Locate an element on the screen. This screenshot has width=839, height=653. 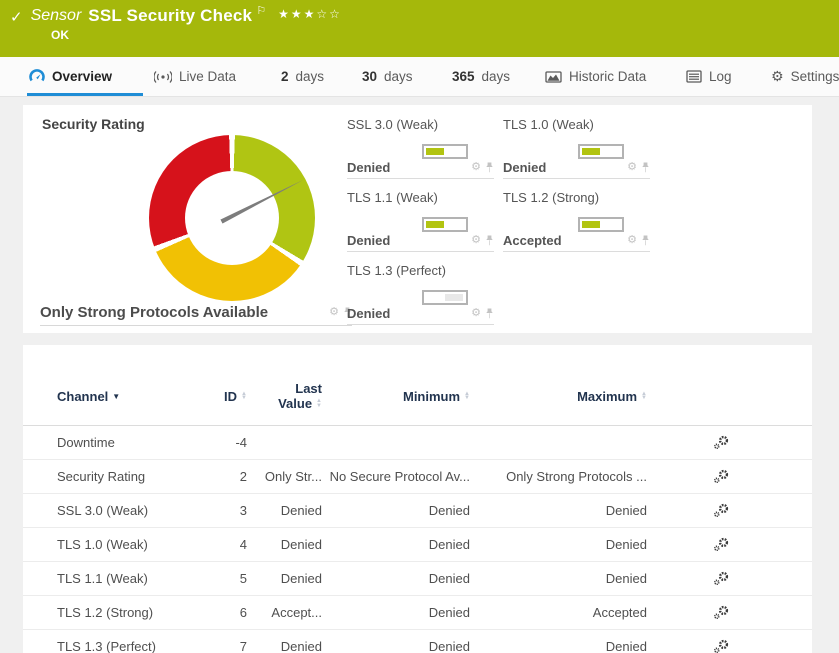
channel-id: 5 is located at coordinates (243, 578).